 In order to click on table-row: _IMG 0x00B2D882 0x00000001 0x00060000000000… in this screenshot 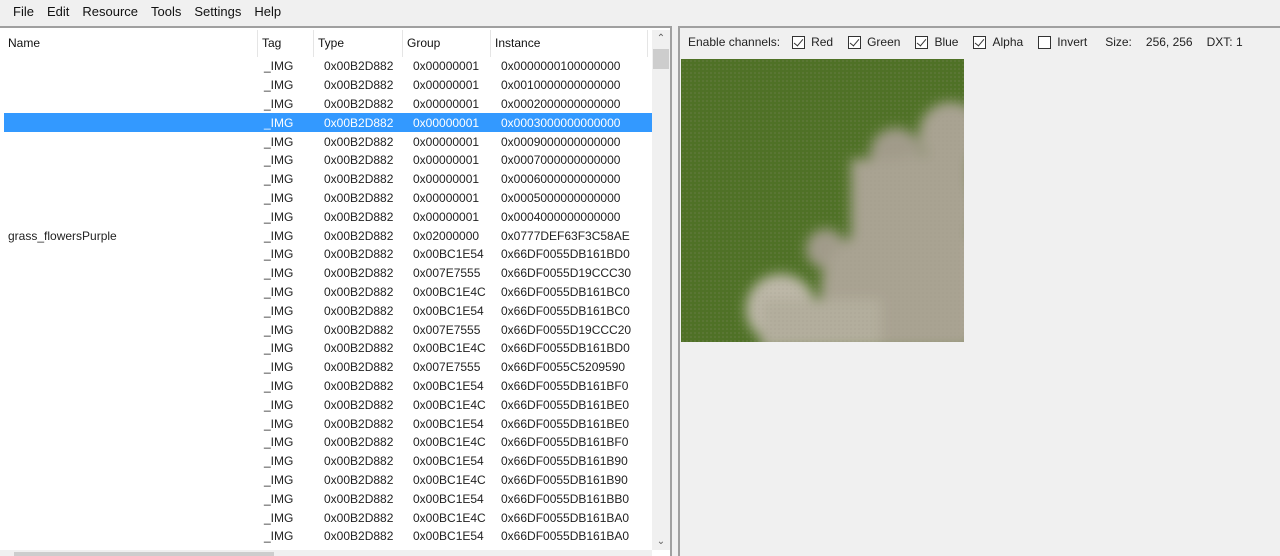, I will do `click(328, 179)`.